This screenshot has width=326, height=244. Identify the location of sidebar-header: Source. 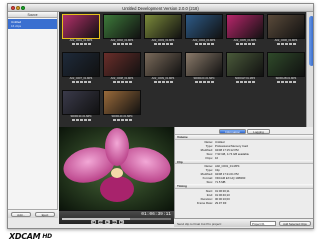
(32, 15).